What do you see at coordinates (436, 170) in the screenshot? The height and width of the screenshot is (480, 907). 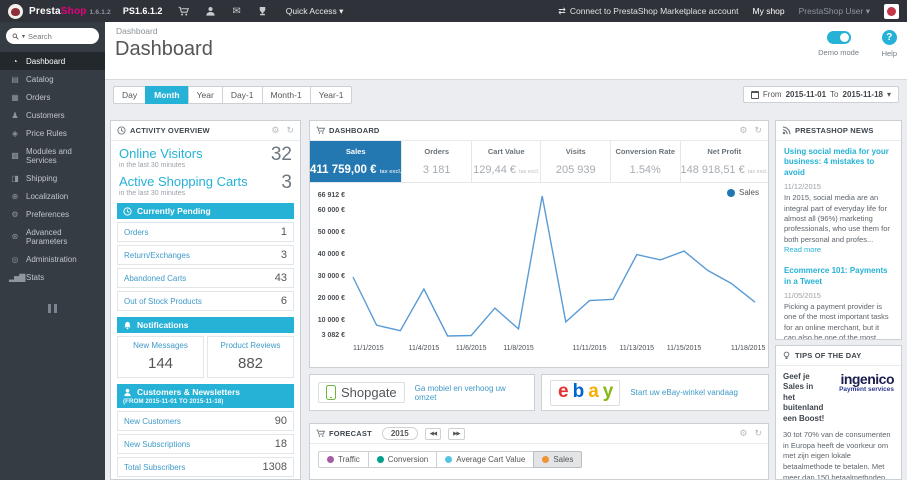 I see `kpi-value: 3 181` at bounding box center [436, 170].